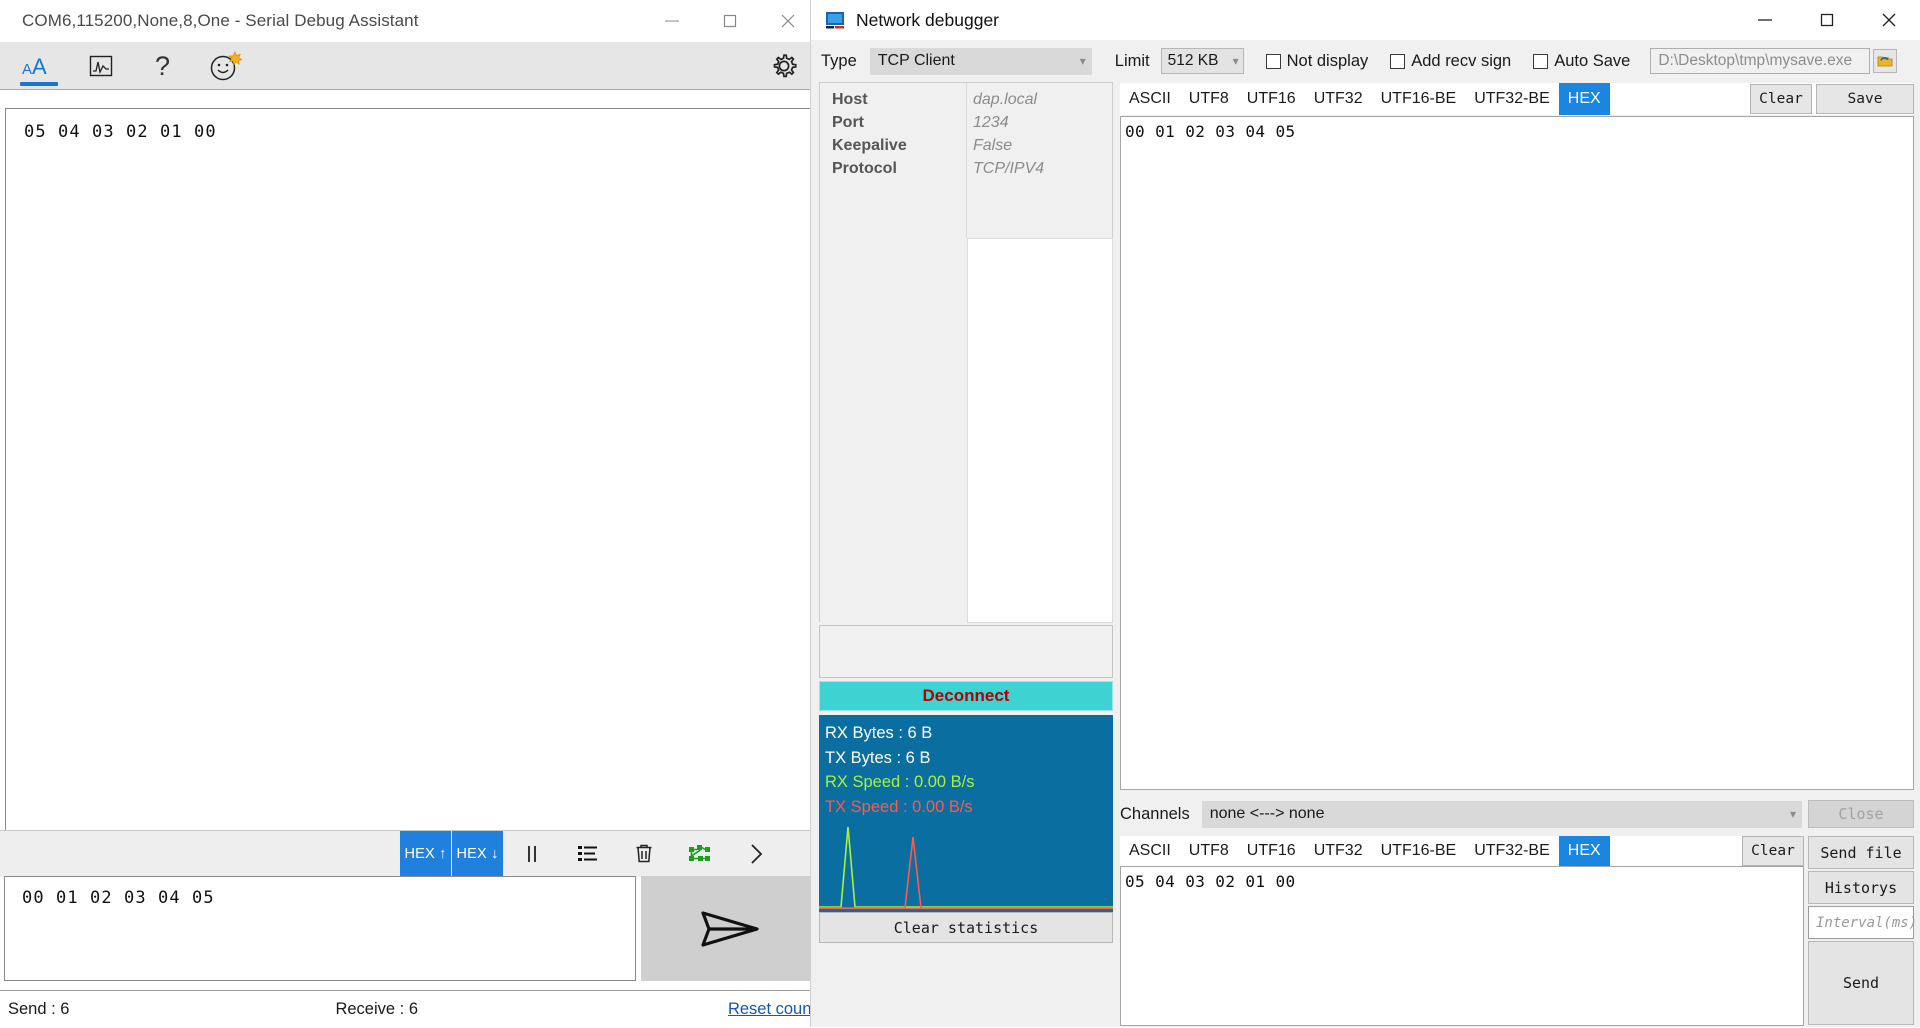  I want to click on info-key-keepalive: Keepalive, so click(869, 145).